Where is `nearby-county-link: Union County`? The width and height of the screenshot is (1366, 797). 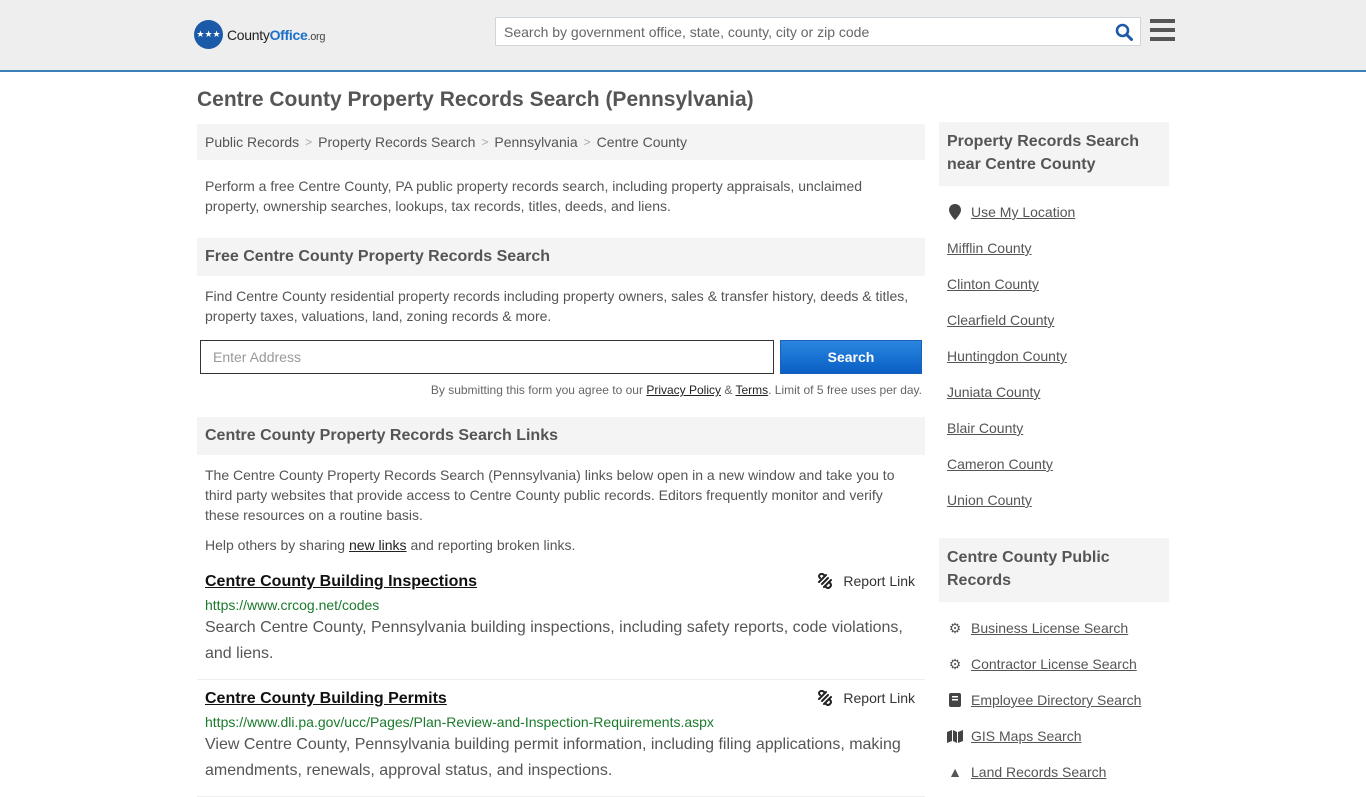 nearby-county-link: Union County is located at coordinates (989, 500).